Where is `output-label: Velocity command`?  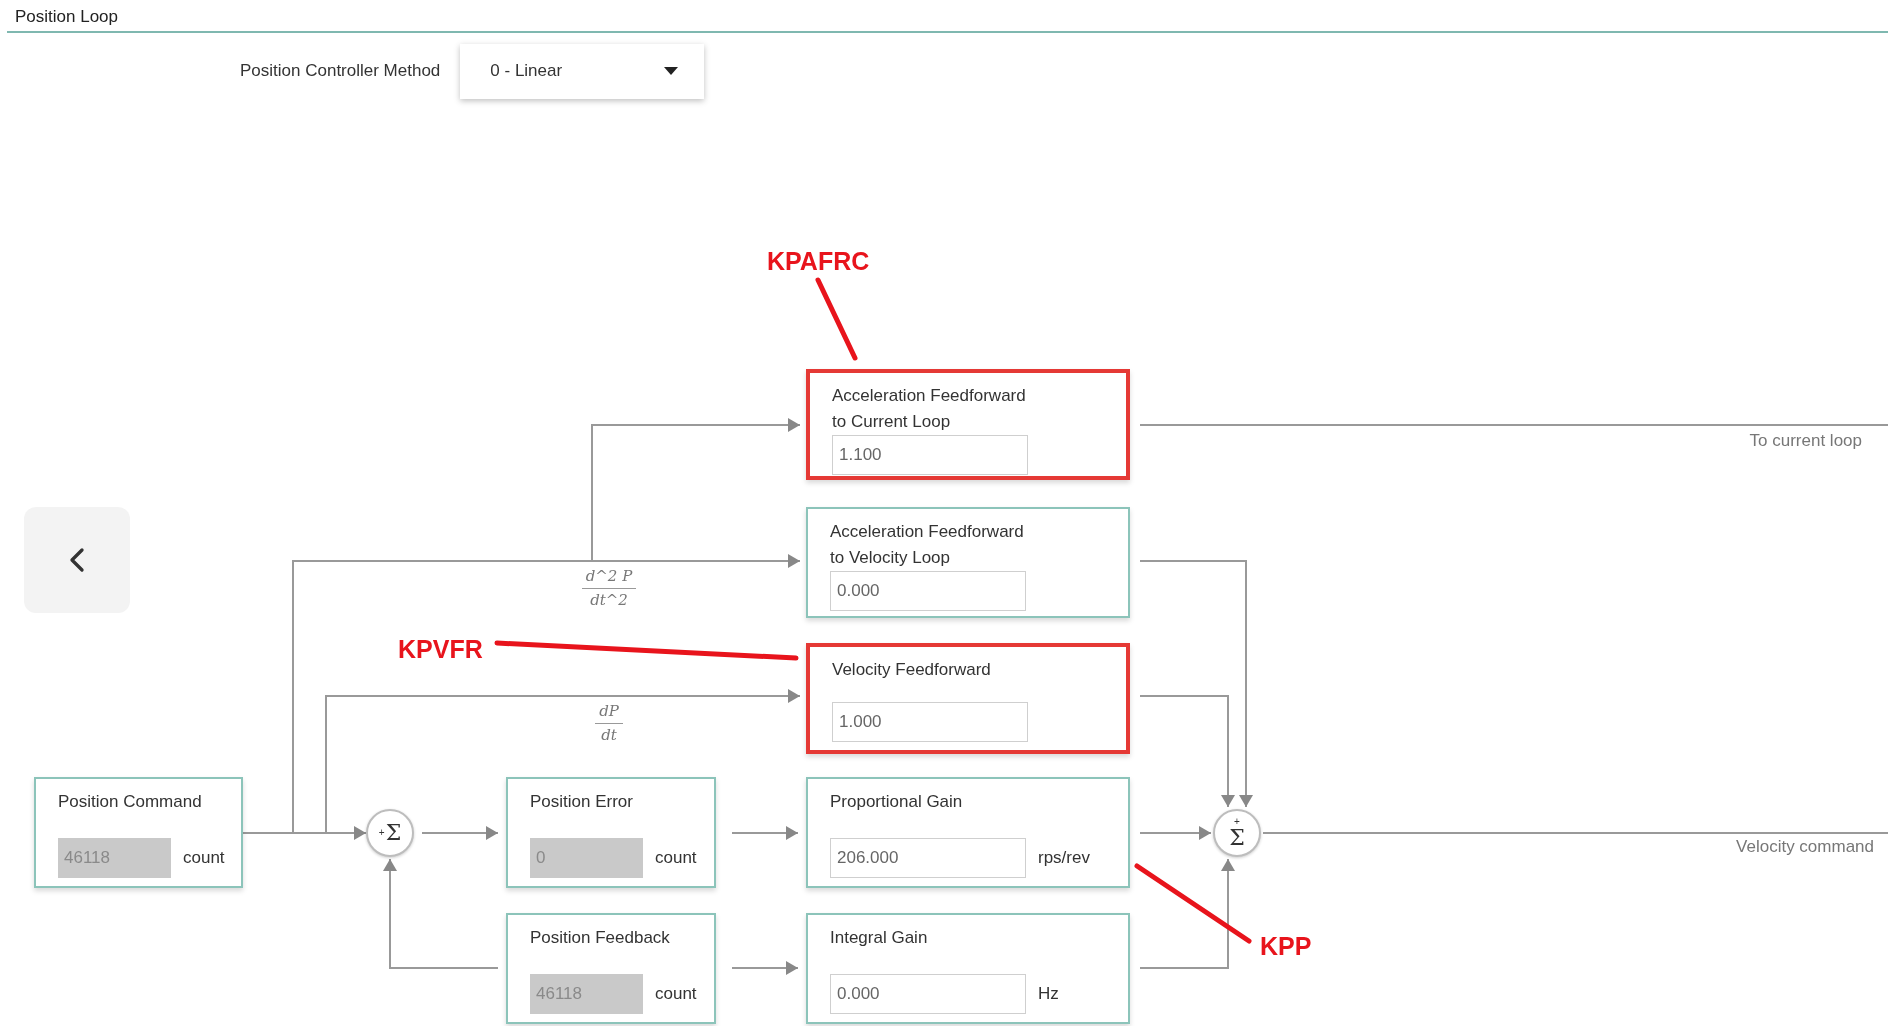 output-label: Velocity command is located at coordinates (1805, 847).